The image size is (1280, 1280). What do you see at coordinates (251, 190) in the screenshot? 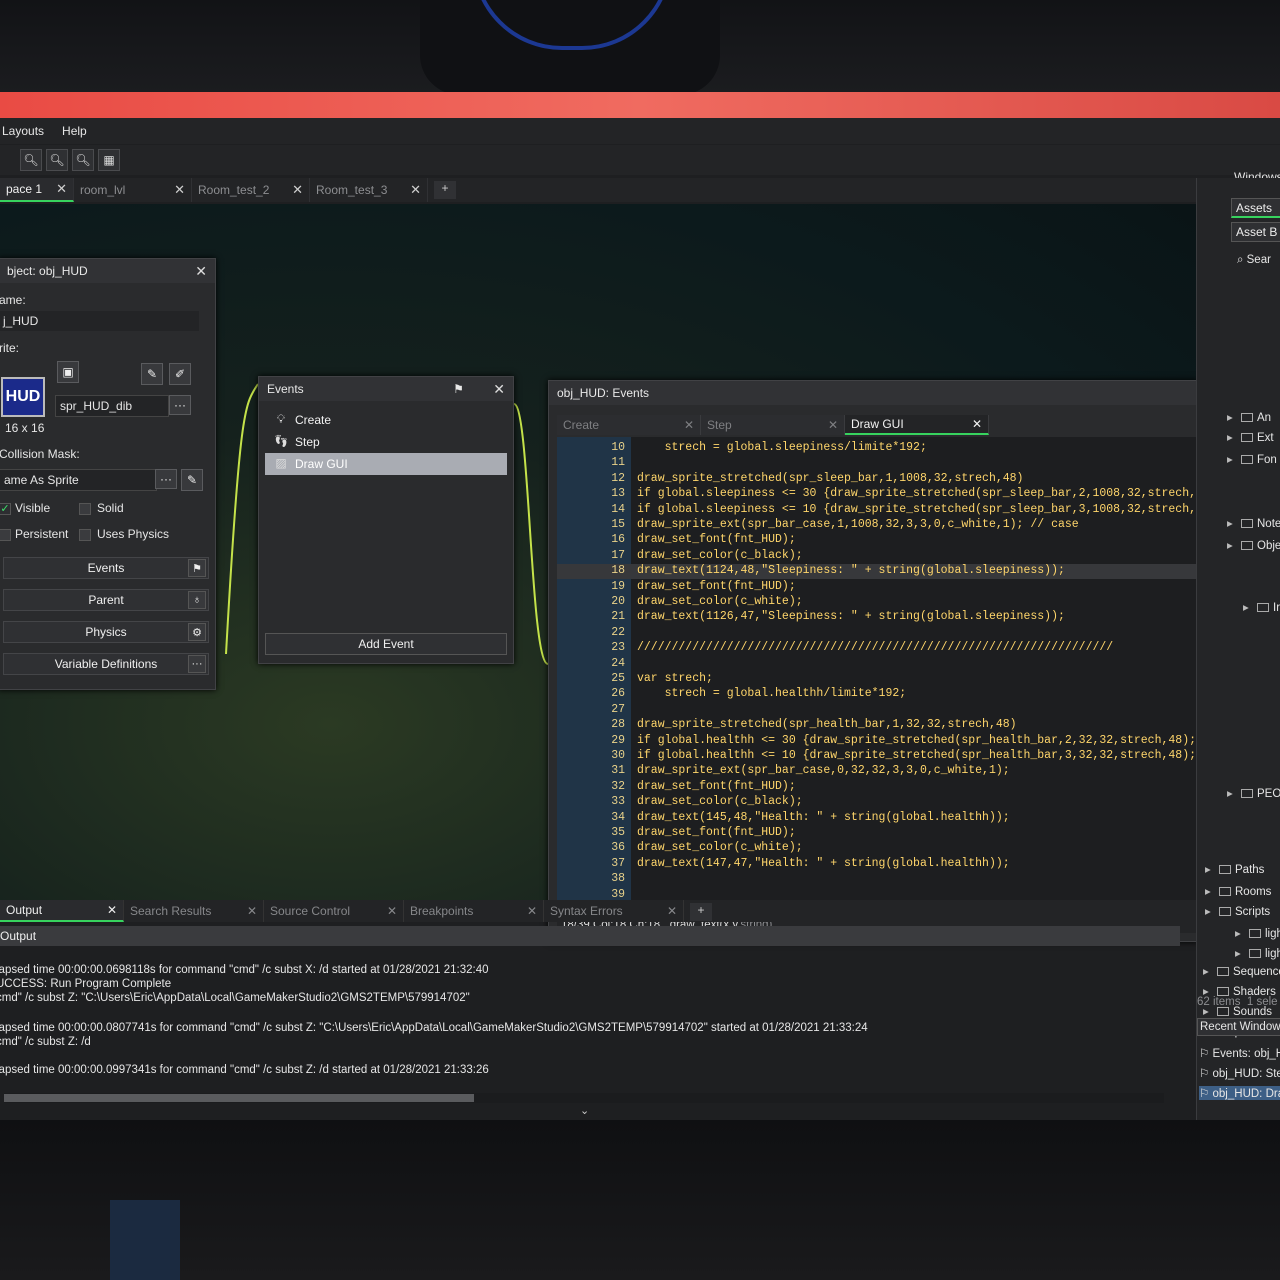
I see `tab-room-test-2: Room_test_2 ✕` at bounding box center [251, 190].